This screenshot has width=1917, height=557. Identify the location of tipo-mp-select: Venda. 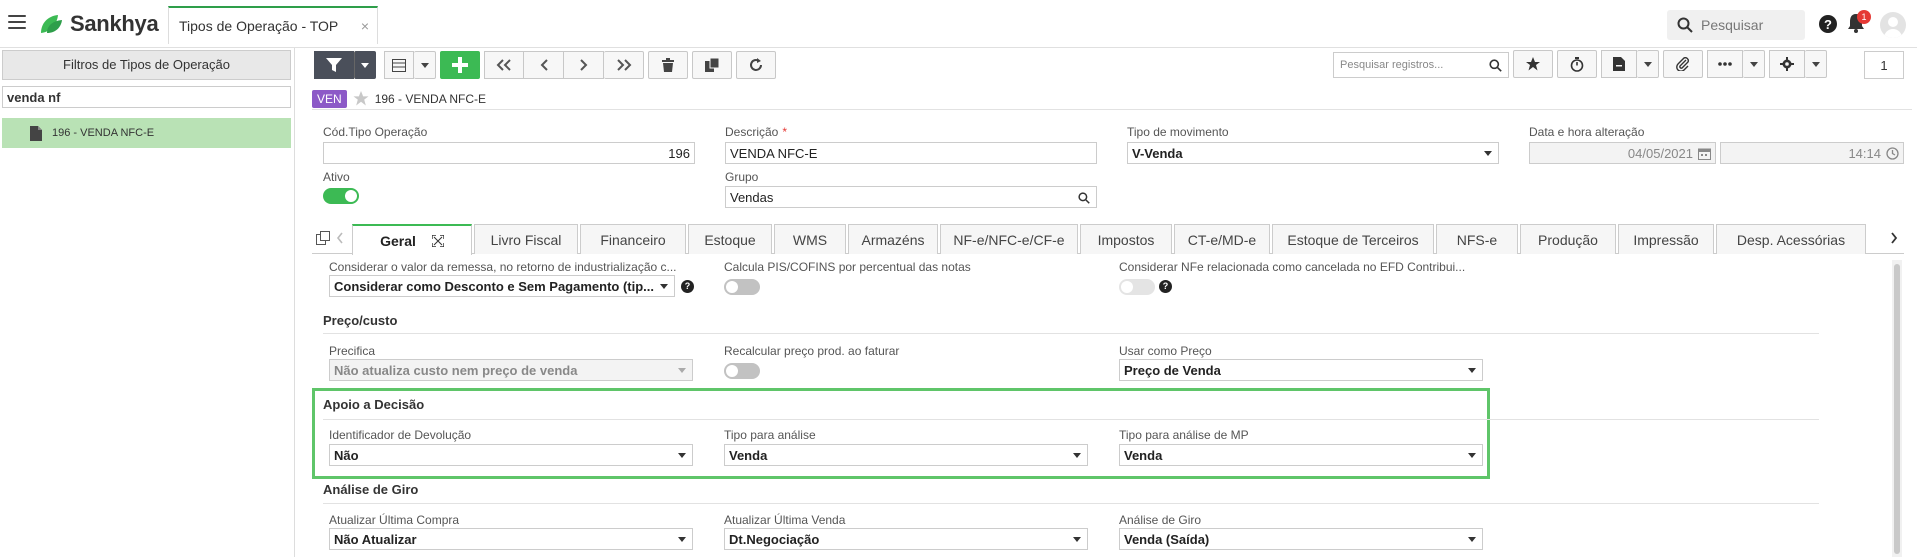
(1301, 455).